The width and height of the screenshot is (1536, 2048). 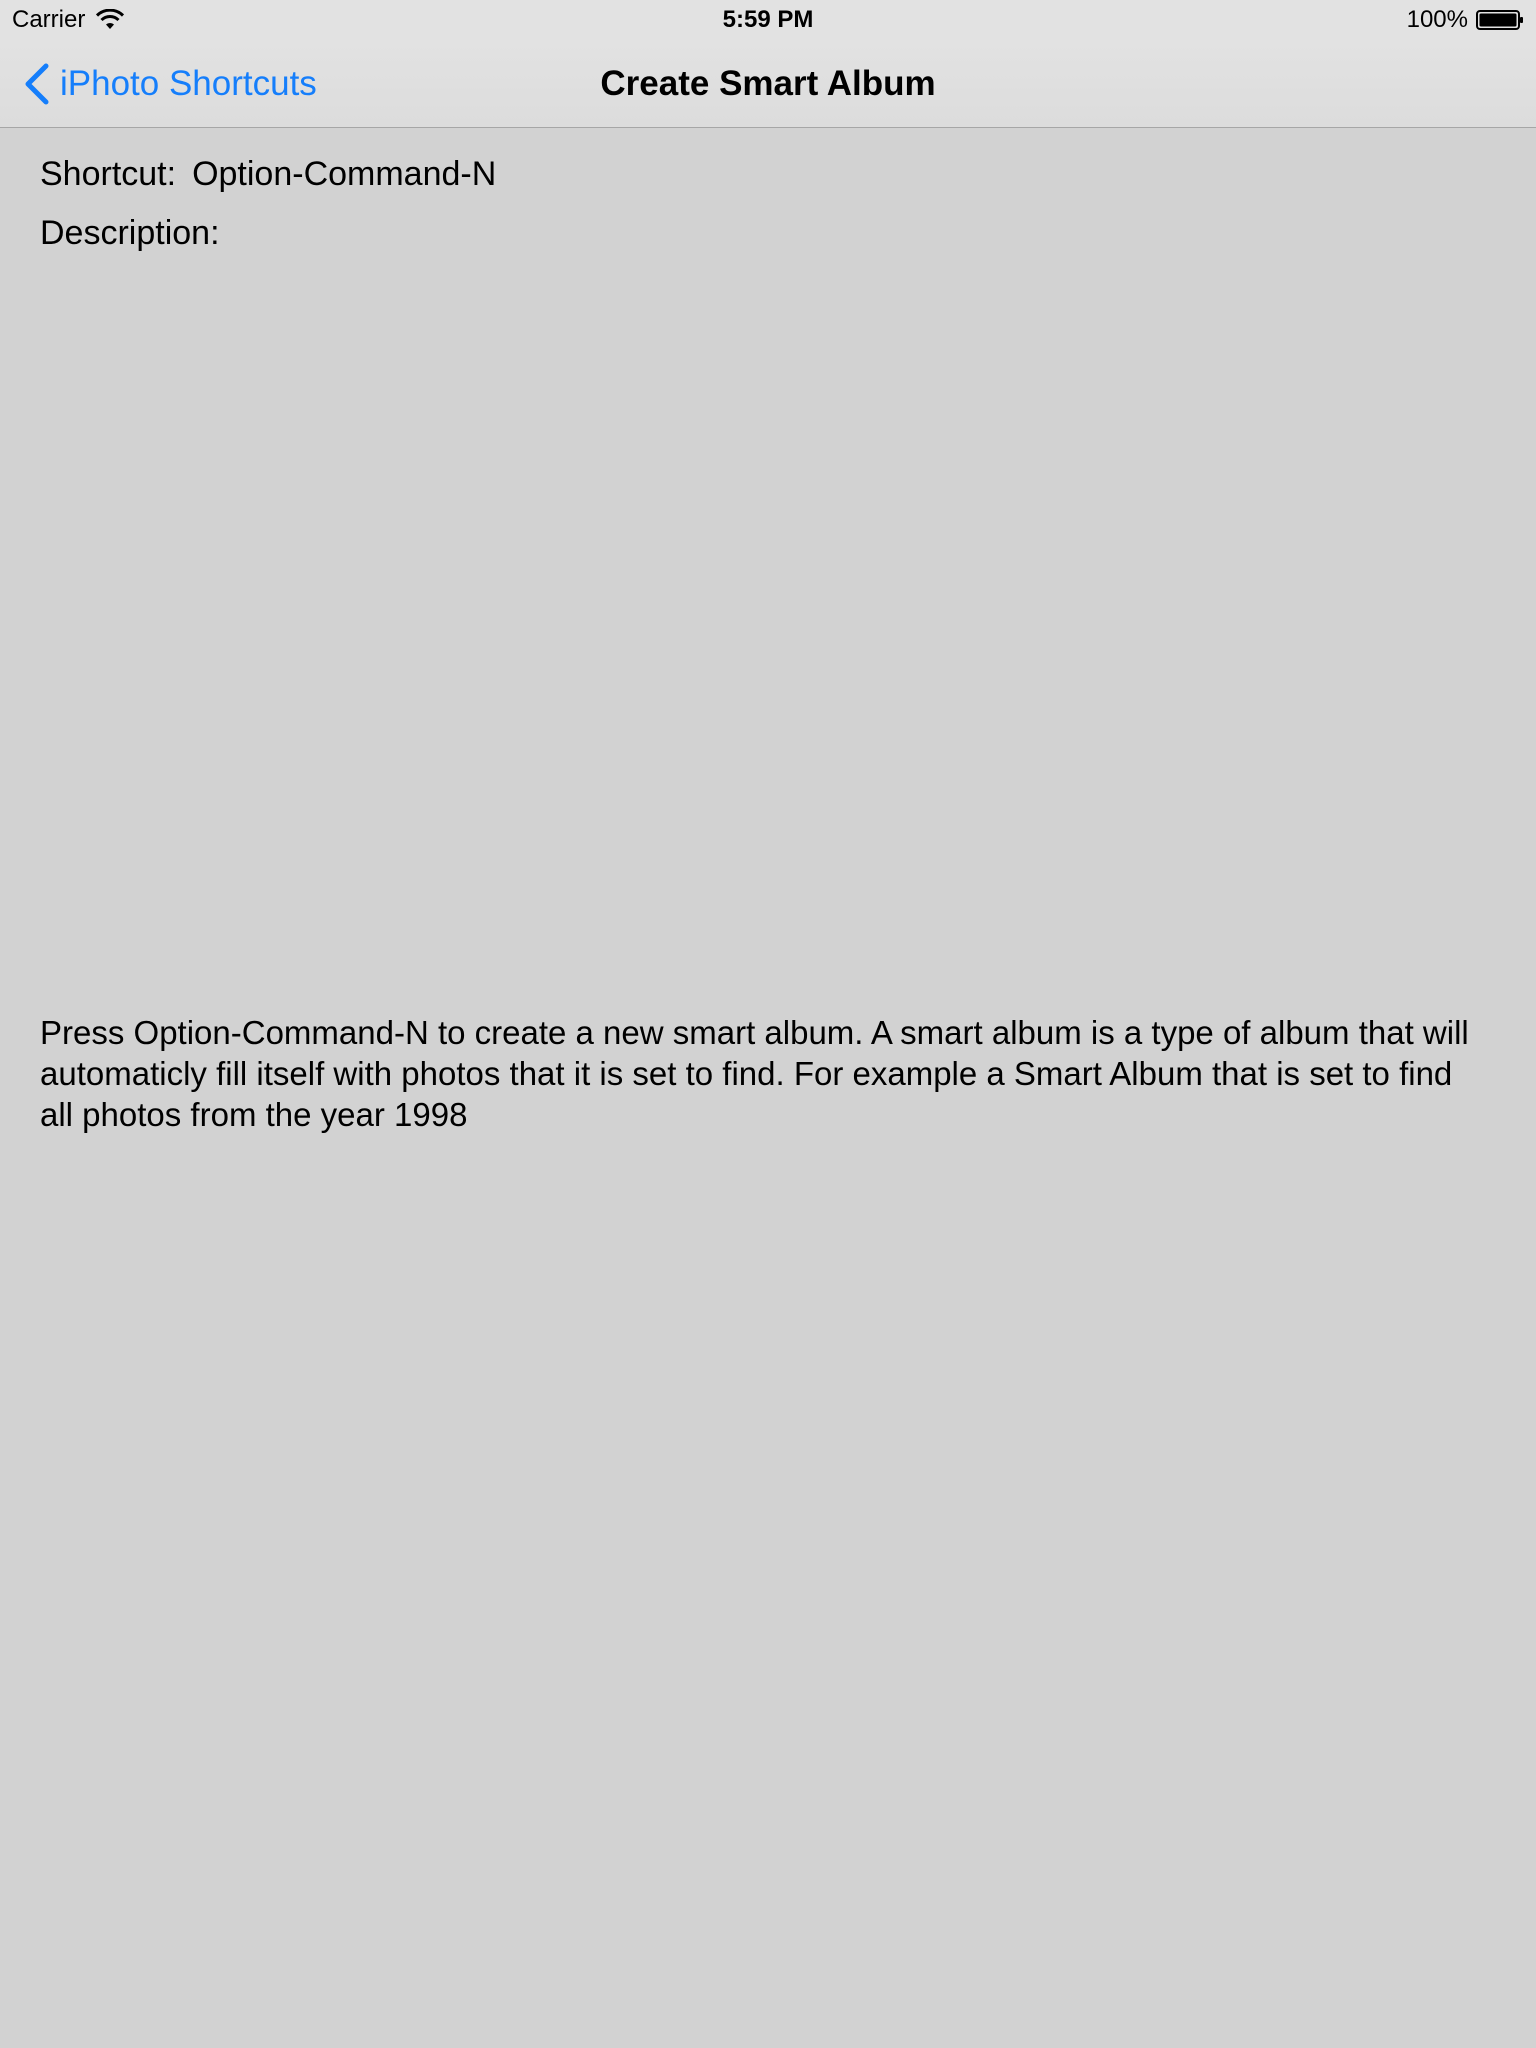 What do you see at coordinates (760, 174) in the screenshot?
I see `shortcut-row: Shortcut: Option-Command-N` at bounding box center [760, 174].